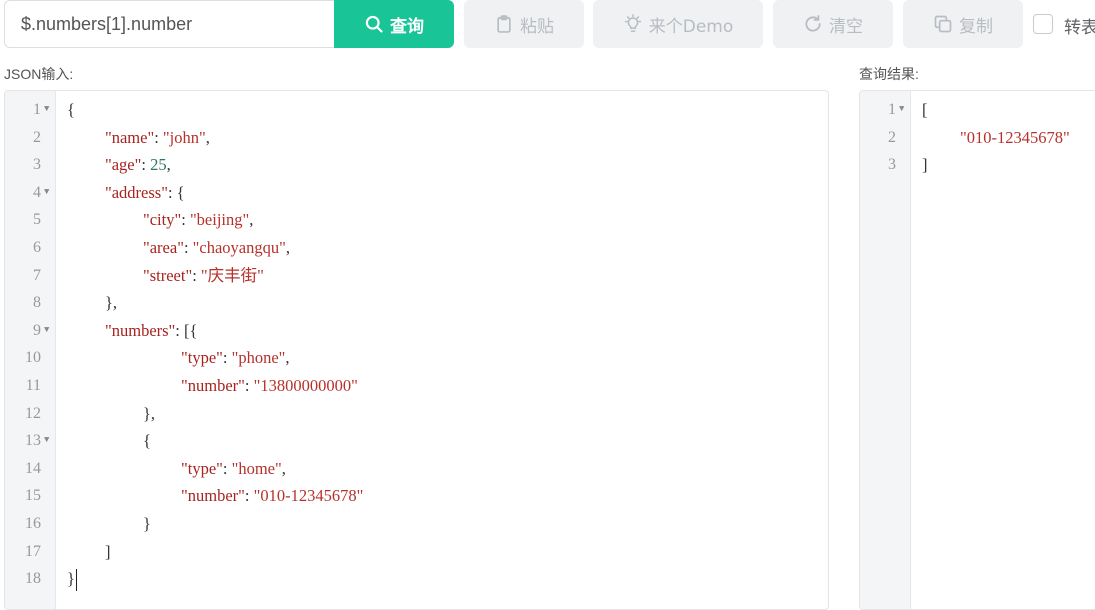 This screenshot has height=610, width=1095. What do you see at coordinates (892, 165) in the screenshot?
I see `line-number: 3` at bounding box center [892, 165].